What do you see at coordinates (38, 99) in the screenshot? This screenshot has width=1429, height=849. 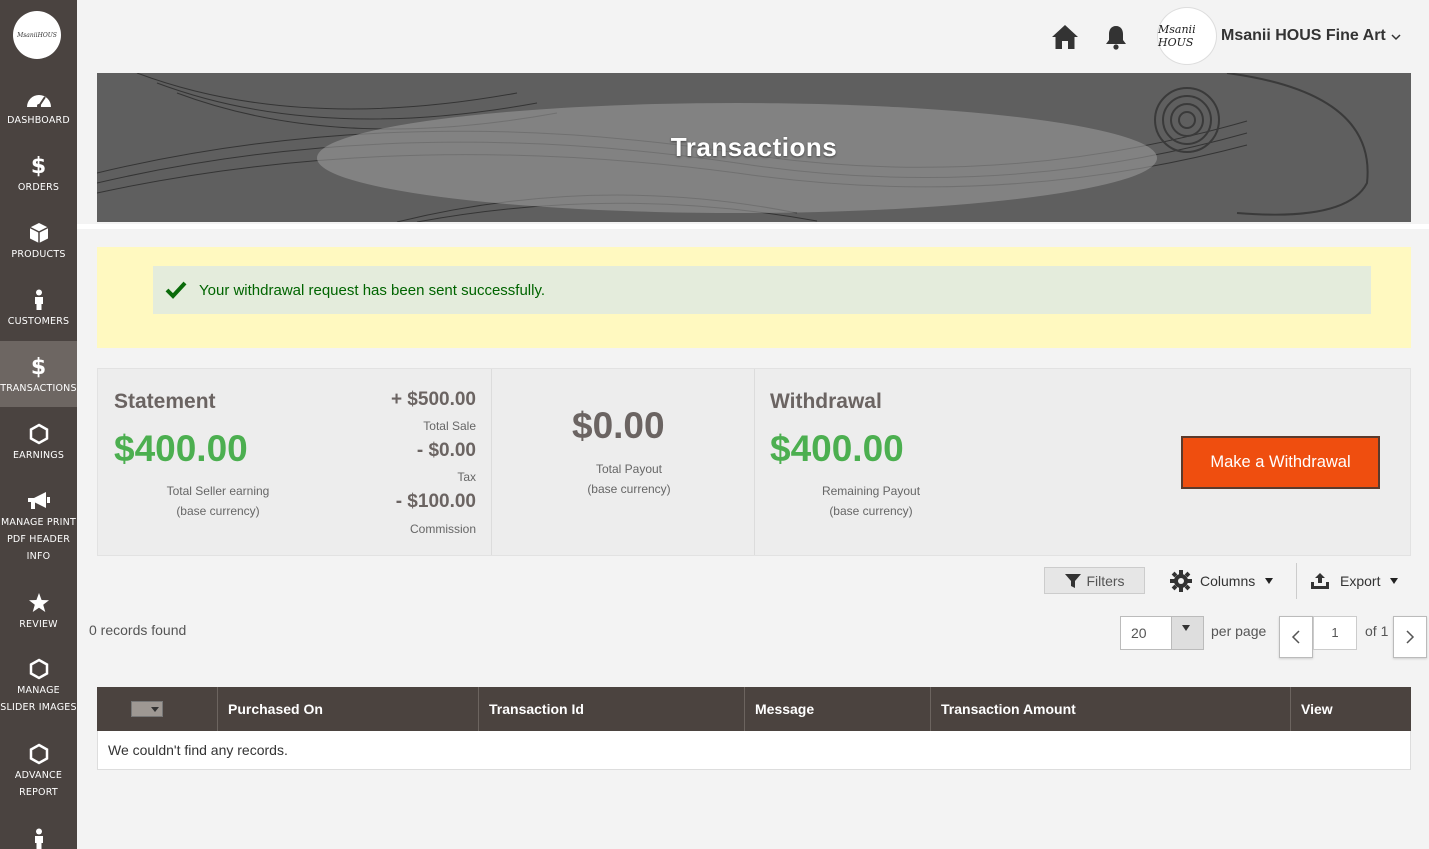 I see `dashboard-gauge-icon` at bounding box center [38, 99].